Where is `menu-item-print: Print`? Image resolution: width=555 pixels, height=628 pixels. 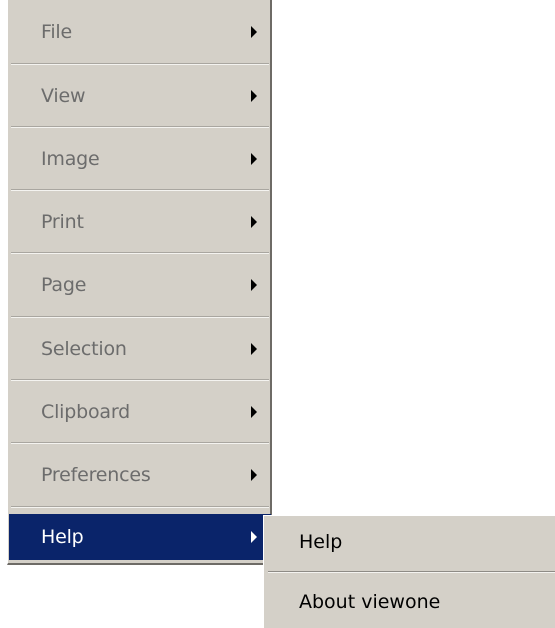 menu-item-print: Print is located at coordinates (140, 222).